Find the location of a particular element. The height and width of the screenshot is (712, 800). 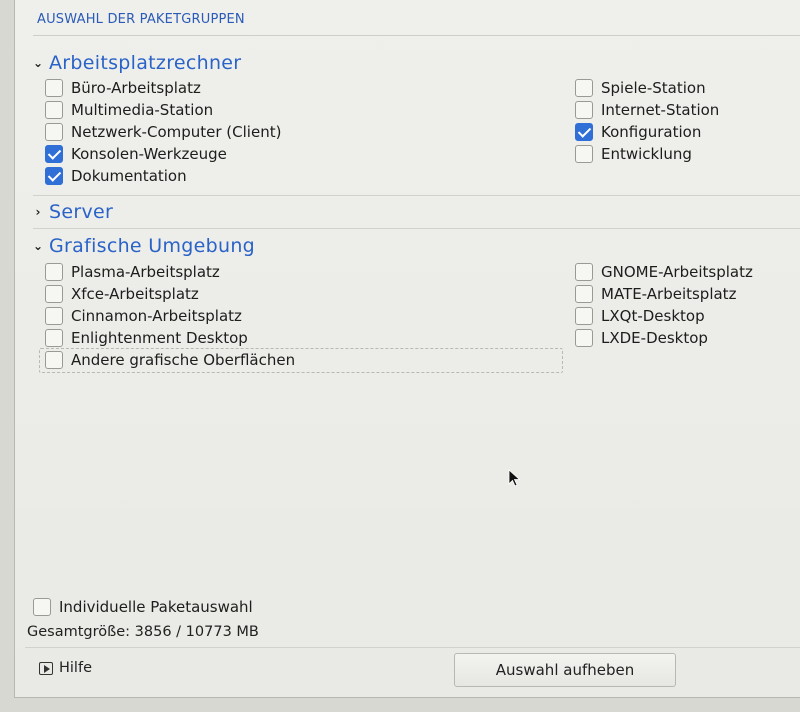

checkbox-label: MATE-Arbeitsplatz is located at coordinates (669, 294).